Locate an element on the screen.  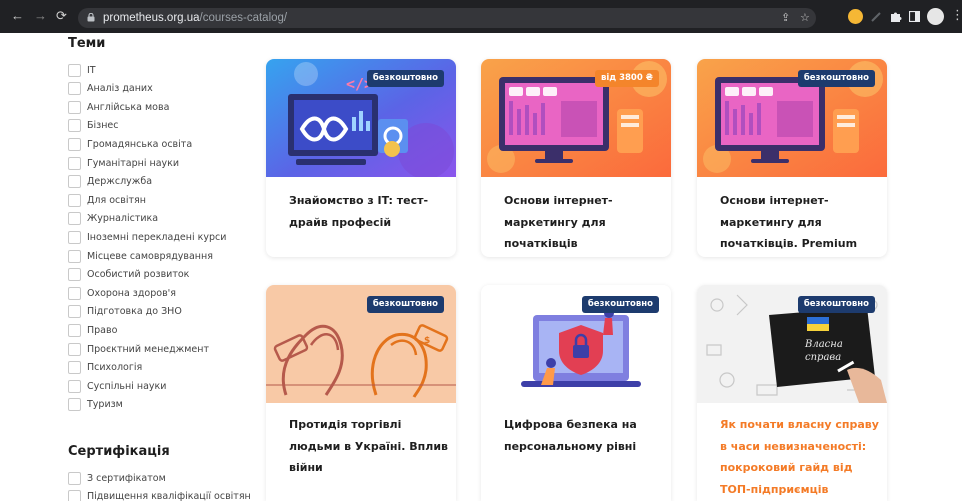
filter-option: Аналіз даних is located at coordinates (110, 89).